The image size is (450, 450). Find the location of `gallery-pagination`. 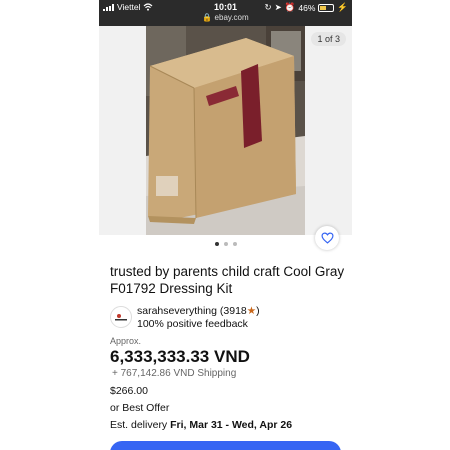

gallery-pagination is located at coordinates (225, 244).